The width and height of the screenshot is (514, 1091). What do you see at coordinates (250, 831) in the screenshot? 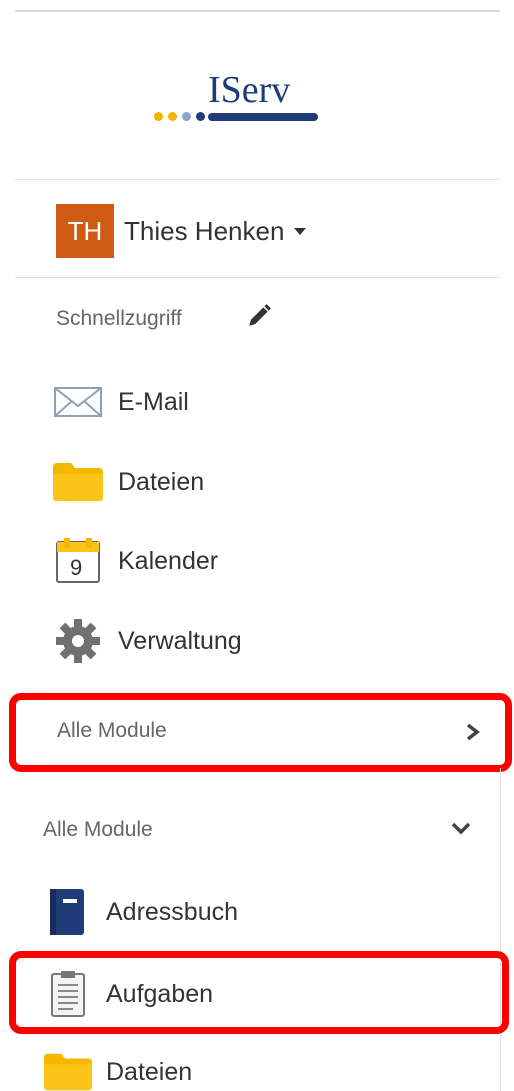
I see `all-modules-header: Alle Module` at bounding box center [250, 831].